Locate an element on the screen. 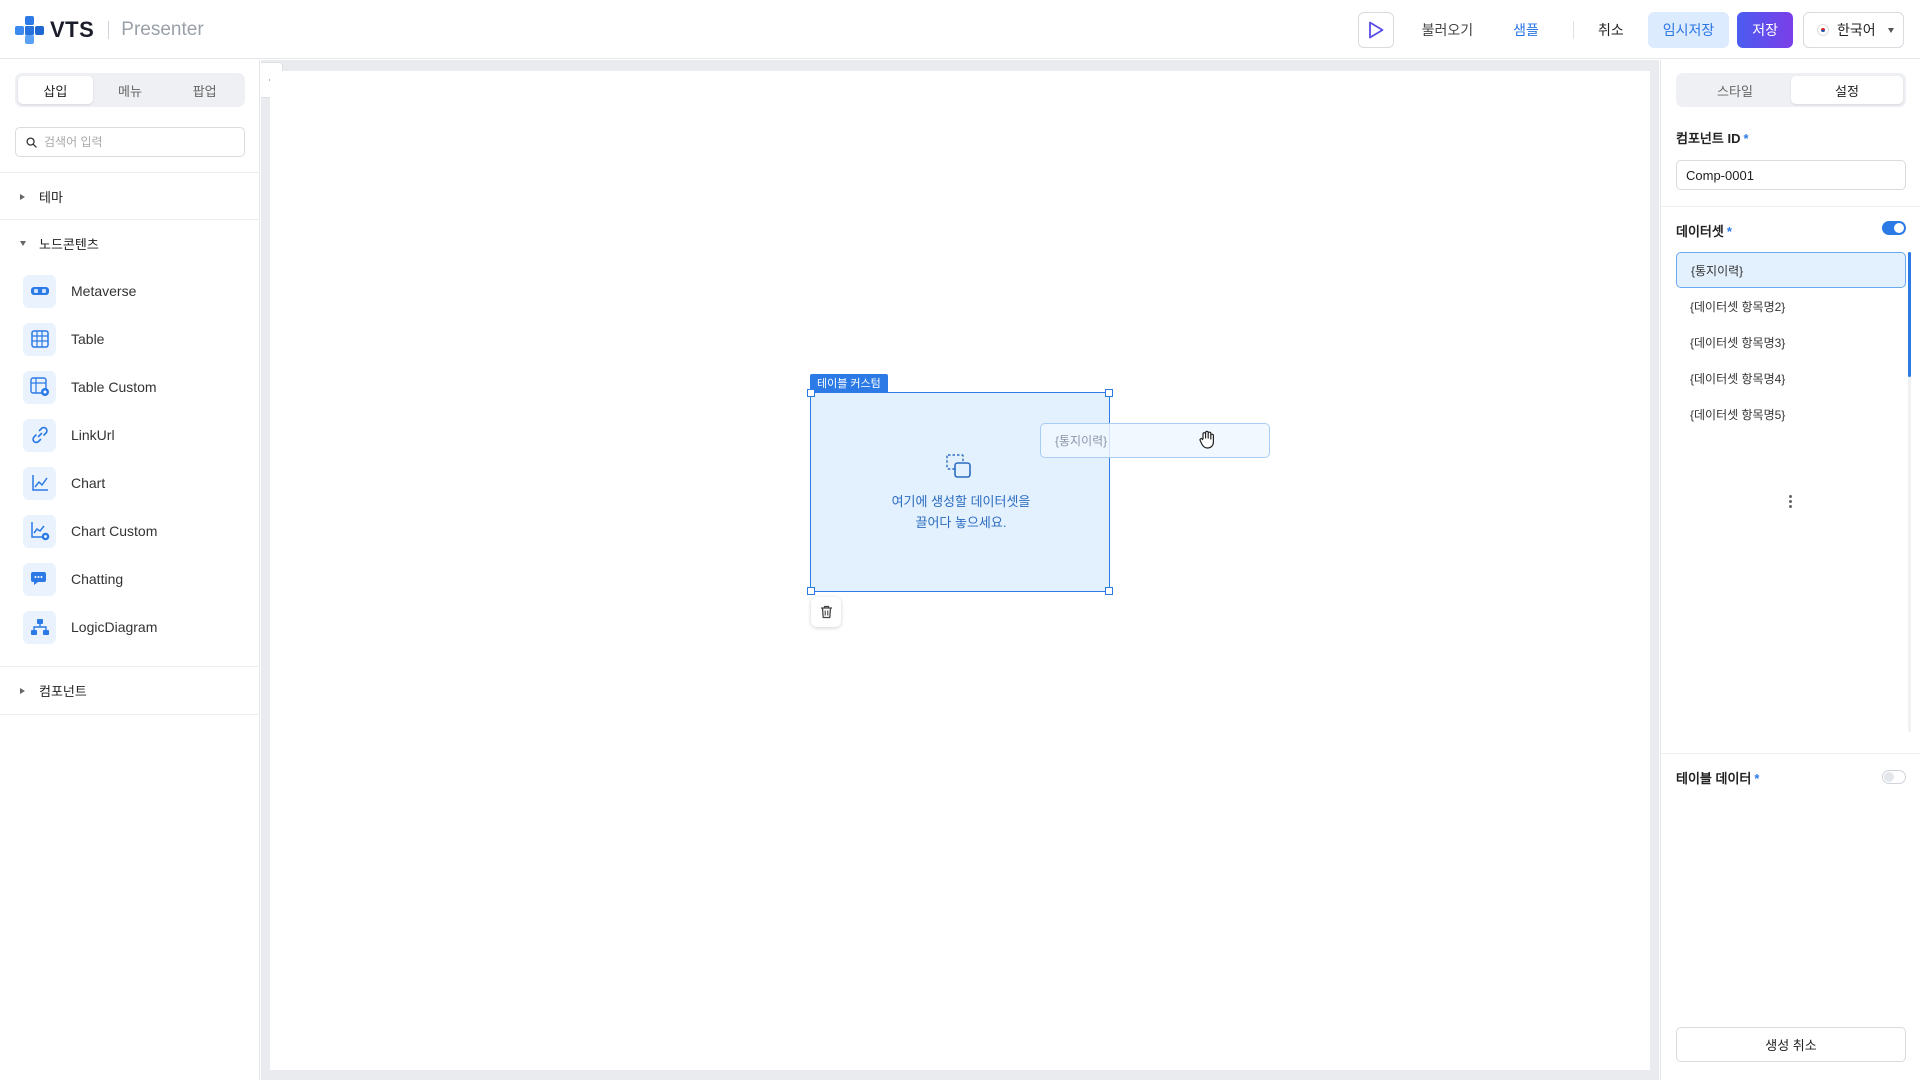  search-input is located at coordinates (134, 142).